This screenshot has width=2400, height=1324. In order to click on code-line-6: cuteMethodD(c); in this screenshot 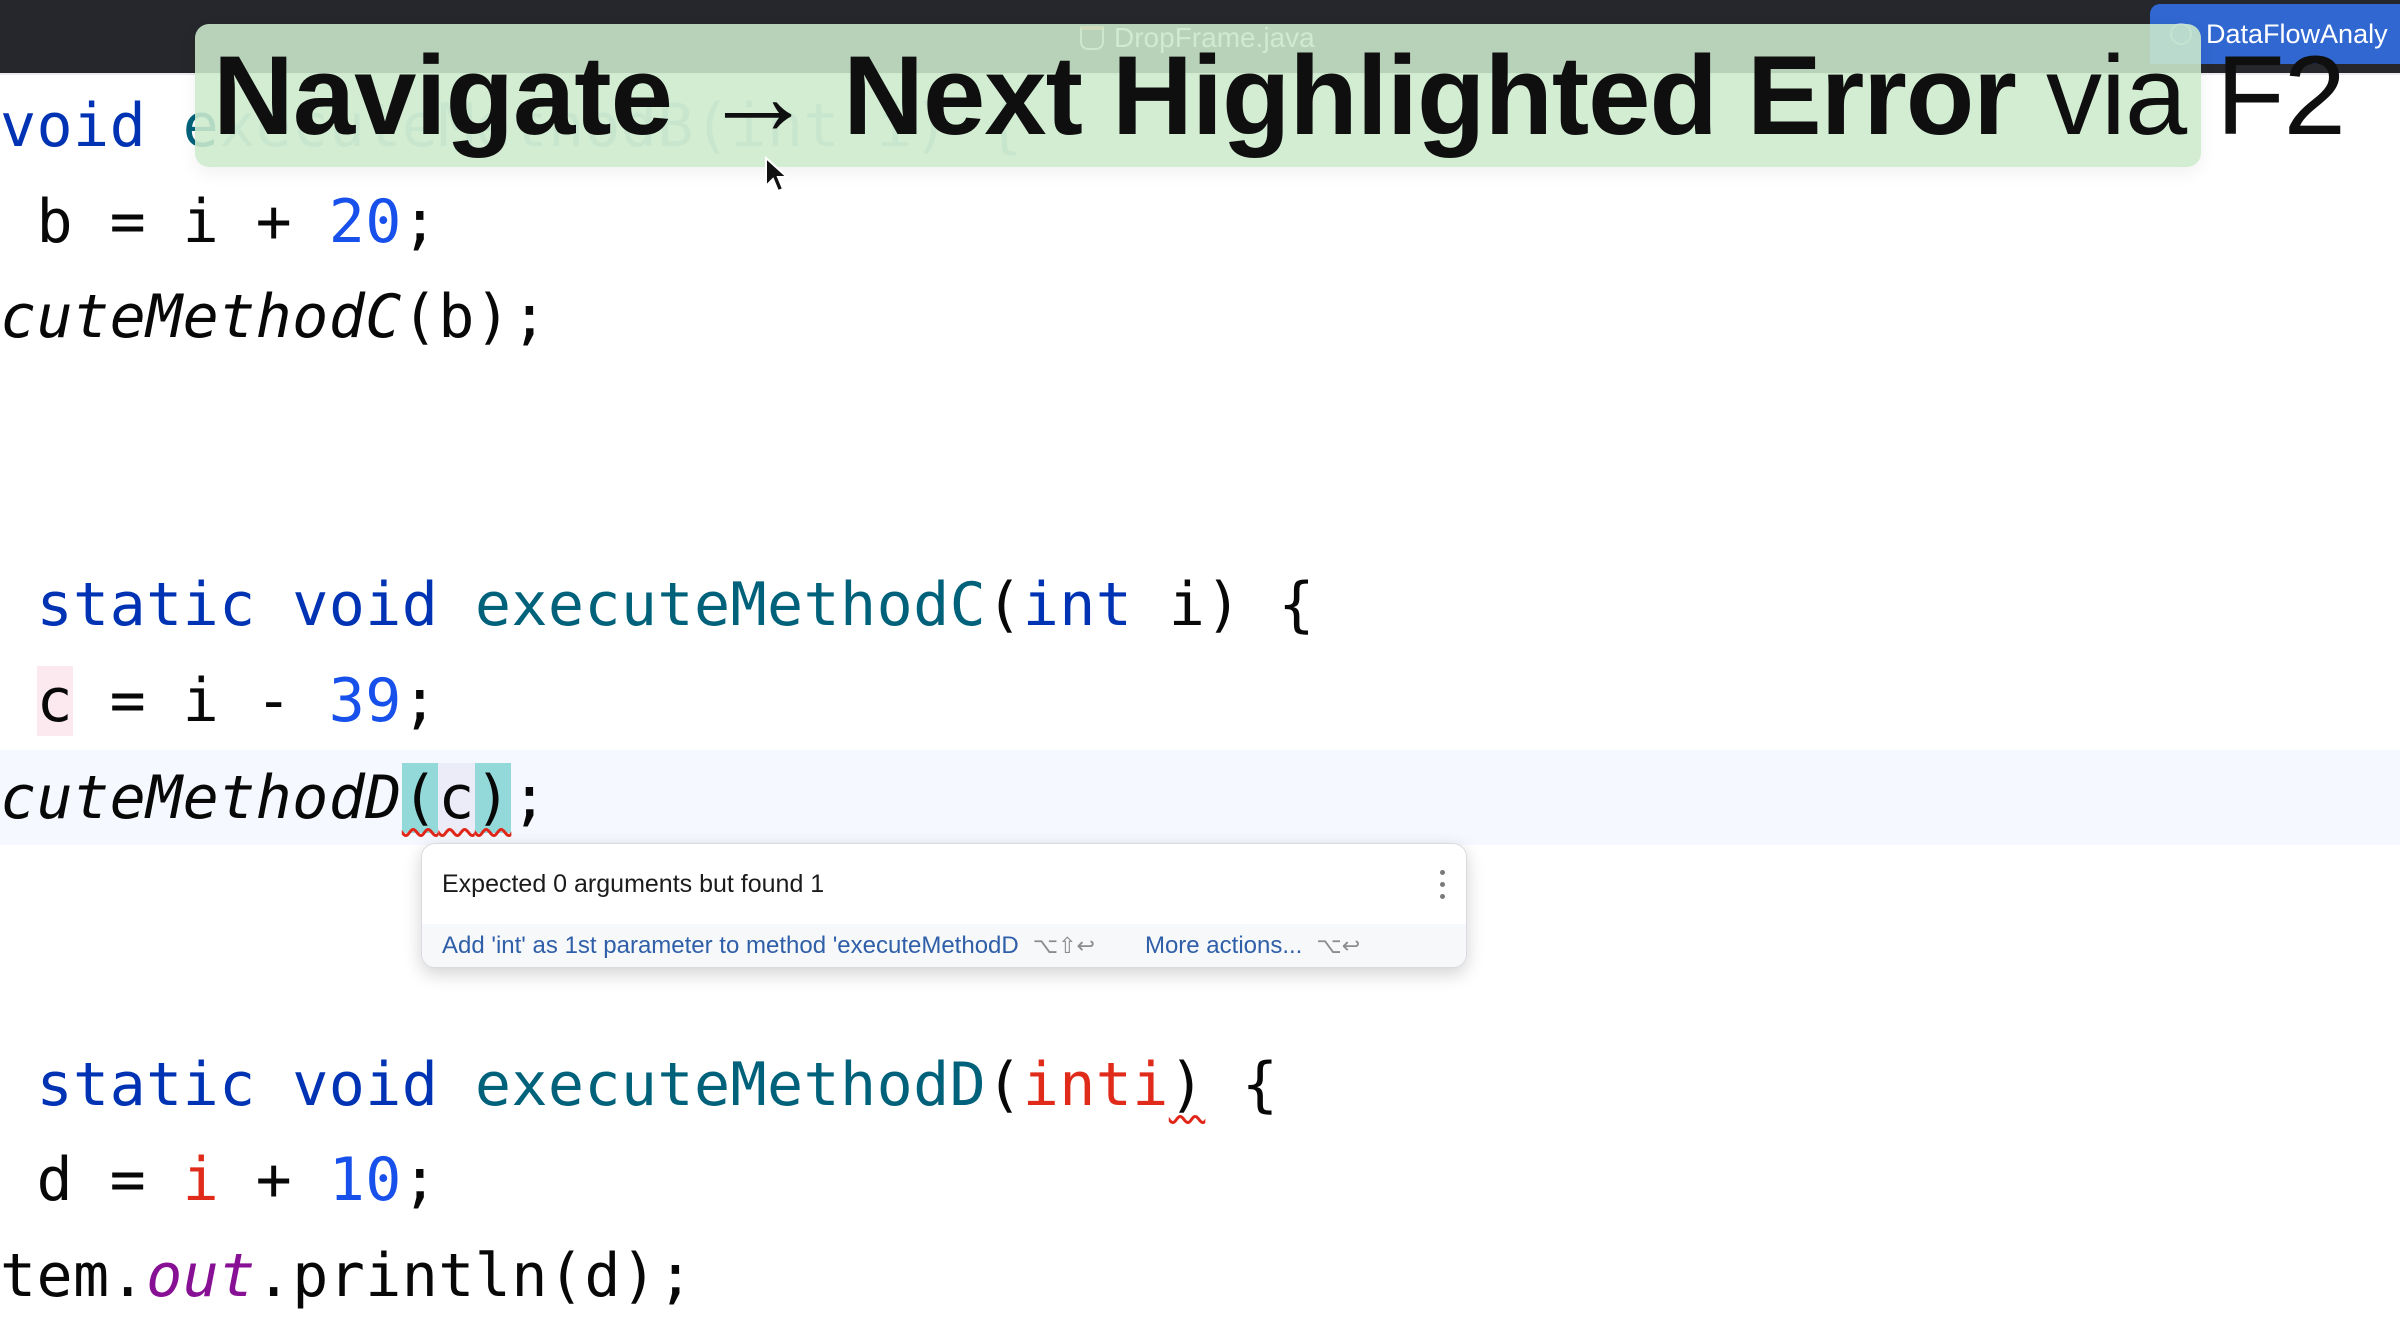, I will do `click(274, 798)`.